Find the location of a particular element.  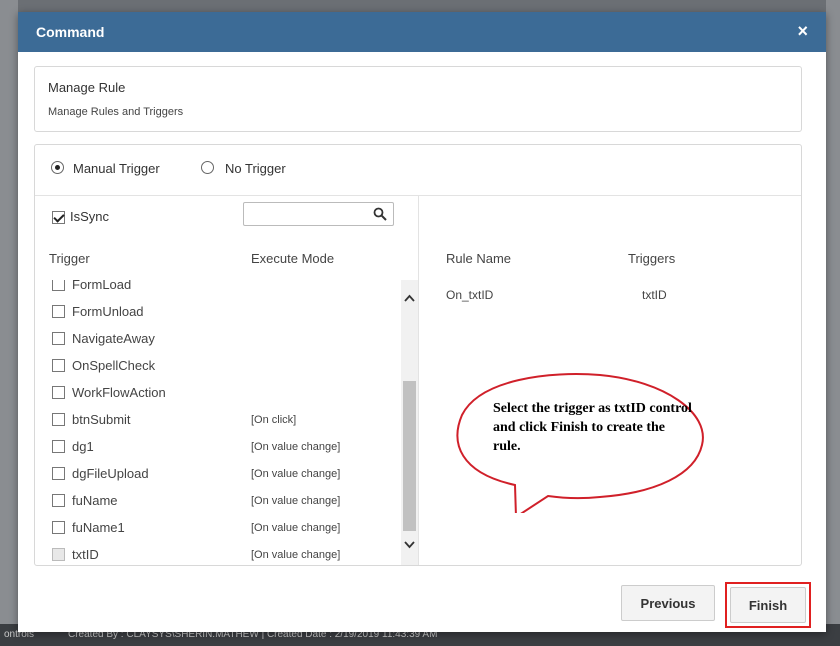

trigger-name: OnSpellCheck is located at coordinates (114, 365).